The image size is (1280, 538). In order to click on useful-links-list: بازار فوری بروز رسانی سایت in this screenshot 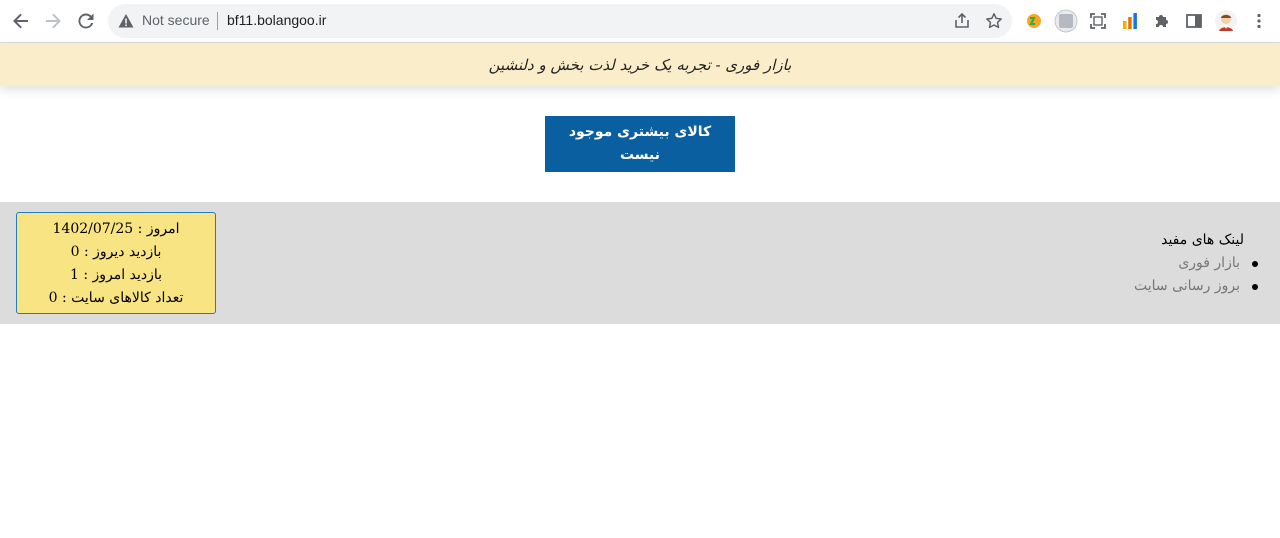, I will do `click(1196, 275)`.